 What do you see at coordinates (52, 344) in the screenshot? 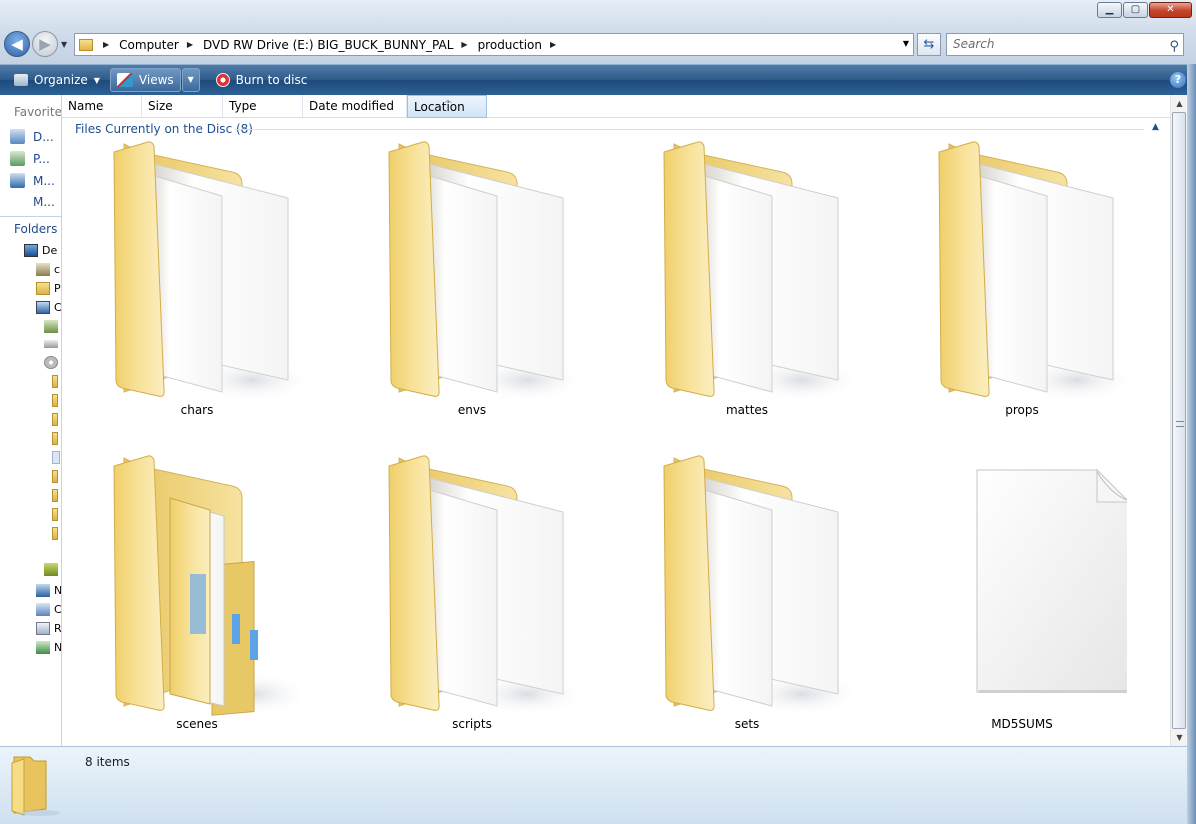
I see `tree-item-removable` at bounding box center [52, 344].